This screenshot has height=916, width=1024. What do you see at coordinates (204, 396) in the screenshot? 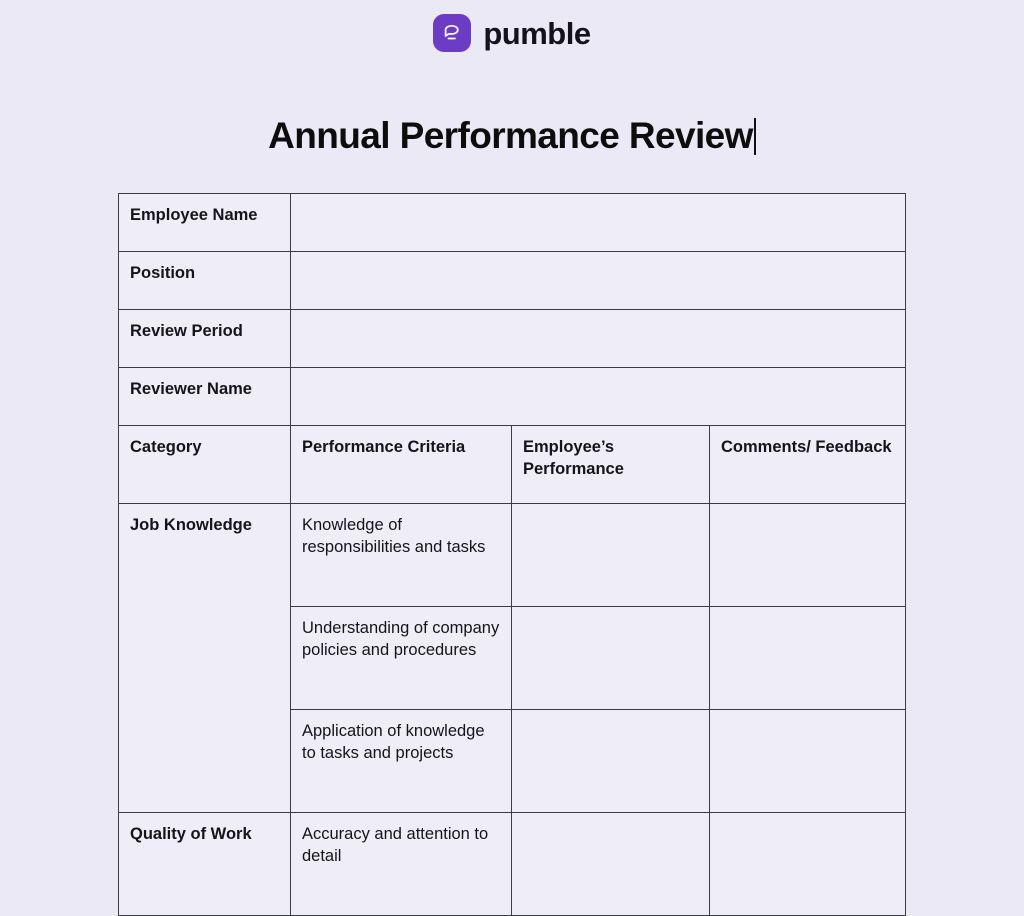
I see `field-label-reviewer-name: Reviewer Name` at bounding box center [204, 396].